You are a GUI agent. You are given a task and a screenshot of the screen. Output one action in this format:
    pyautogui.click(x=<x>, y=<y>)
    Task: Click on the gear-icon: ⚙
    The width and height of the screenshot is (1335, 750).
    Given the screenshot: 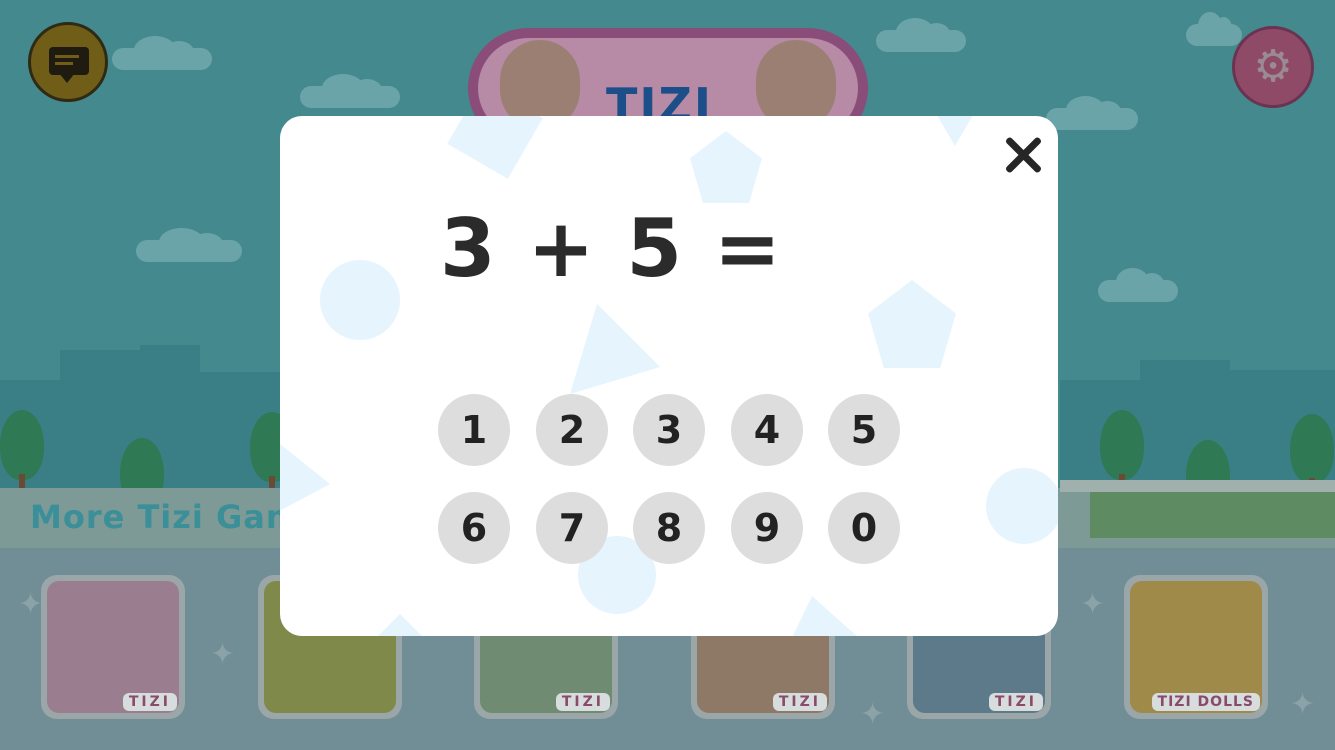 What is the action you would take?
    pyautogui.click(x=1273, y=66)
    